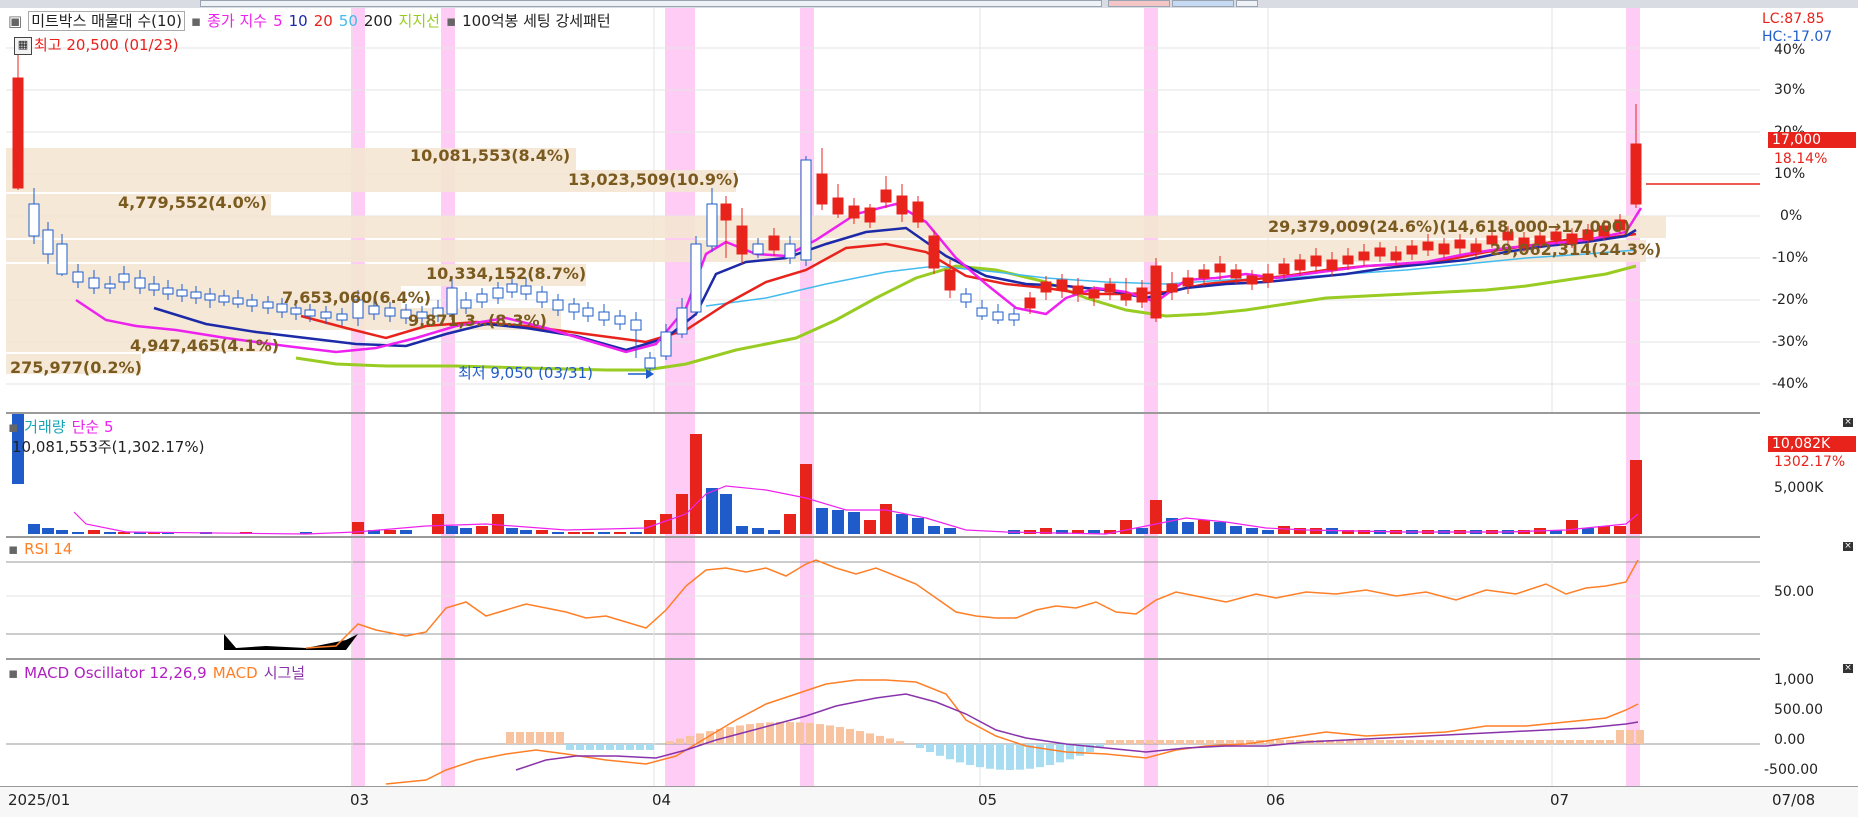  I want to click on volume-legend: ▪ 거래량 단순 5, so click(64, 426).